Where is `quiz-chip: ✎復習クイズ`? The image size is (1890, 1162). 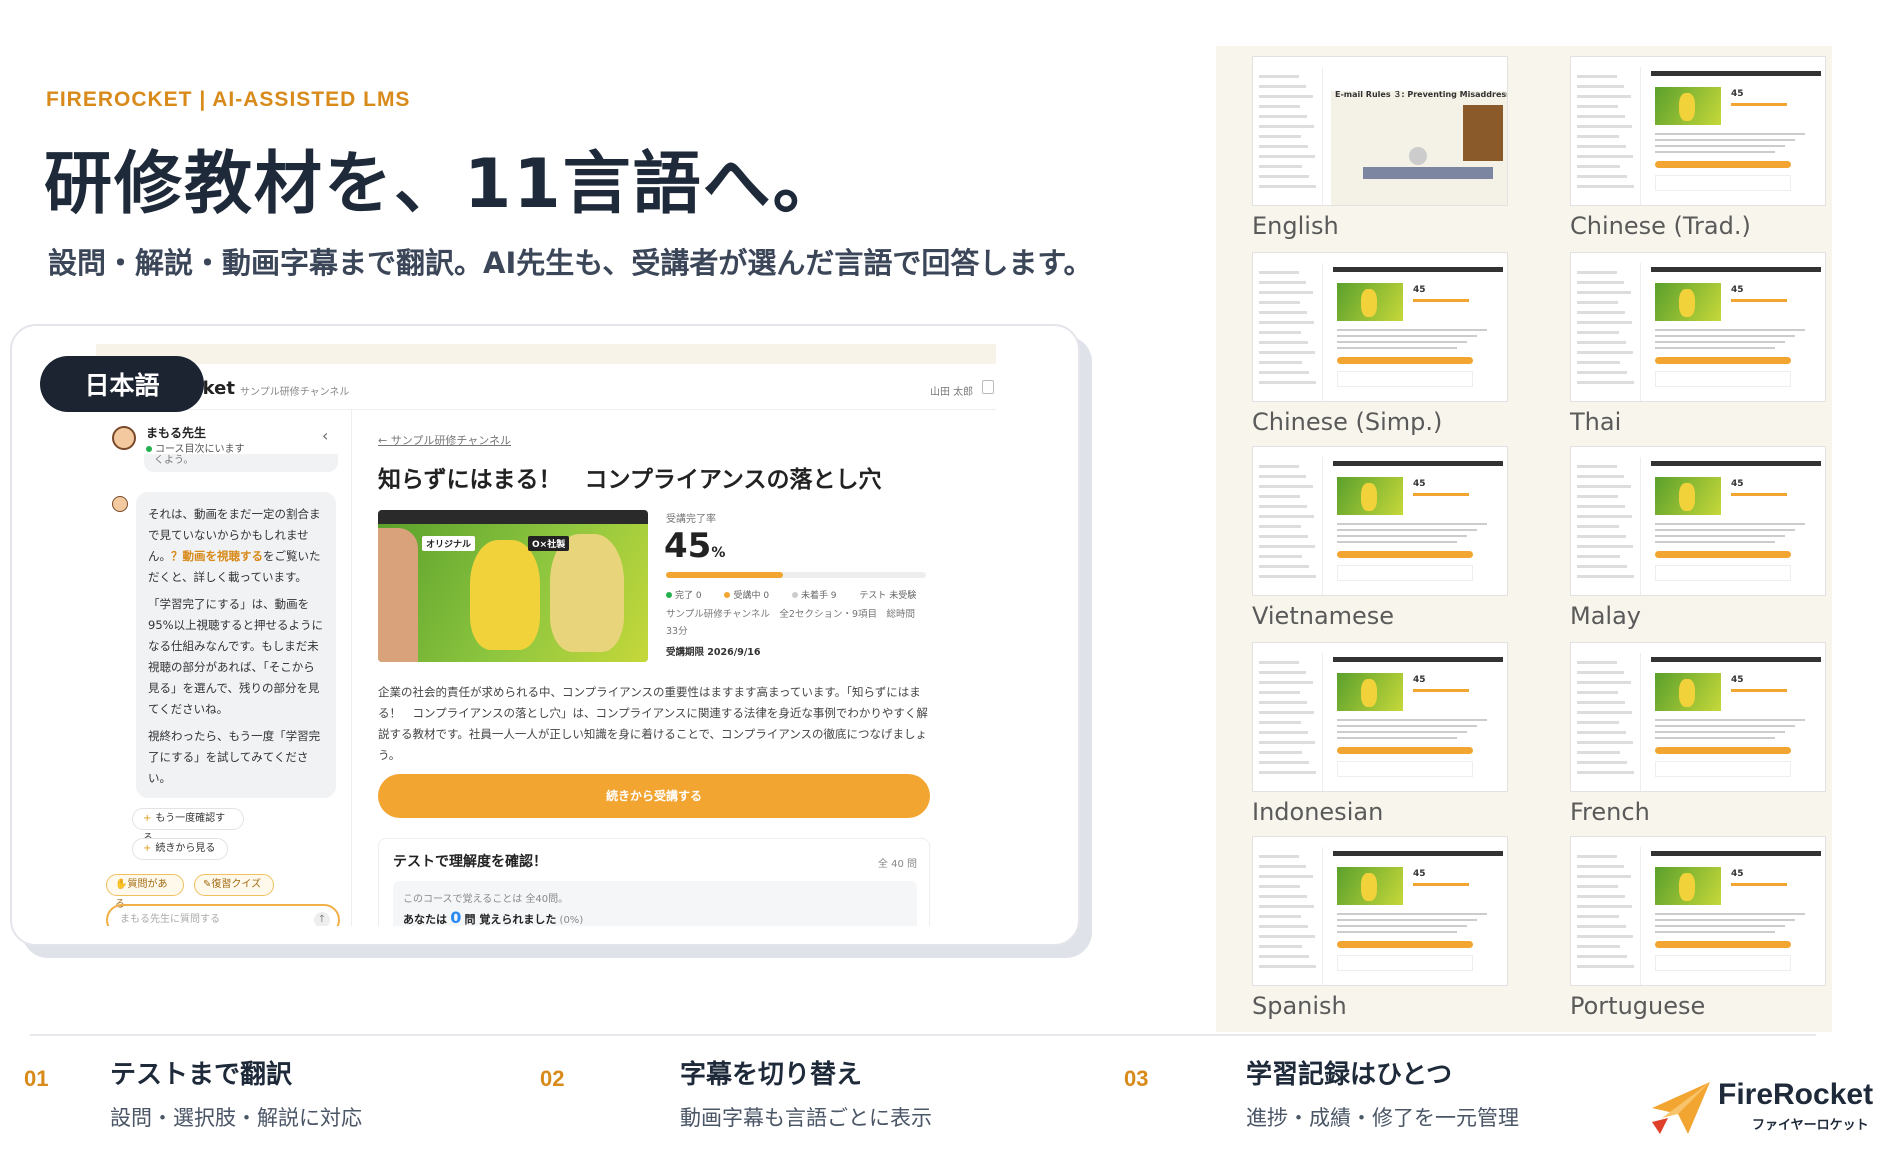 quiz-chip: ✎復習クイズ is located at coordinates (234, 885).